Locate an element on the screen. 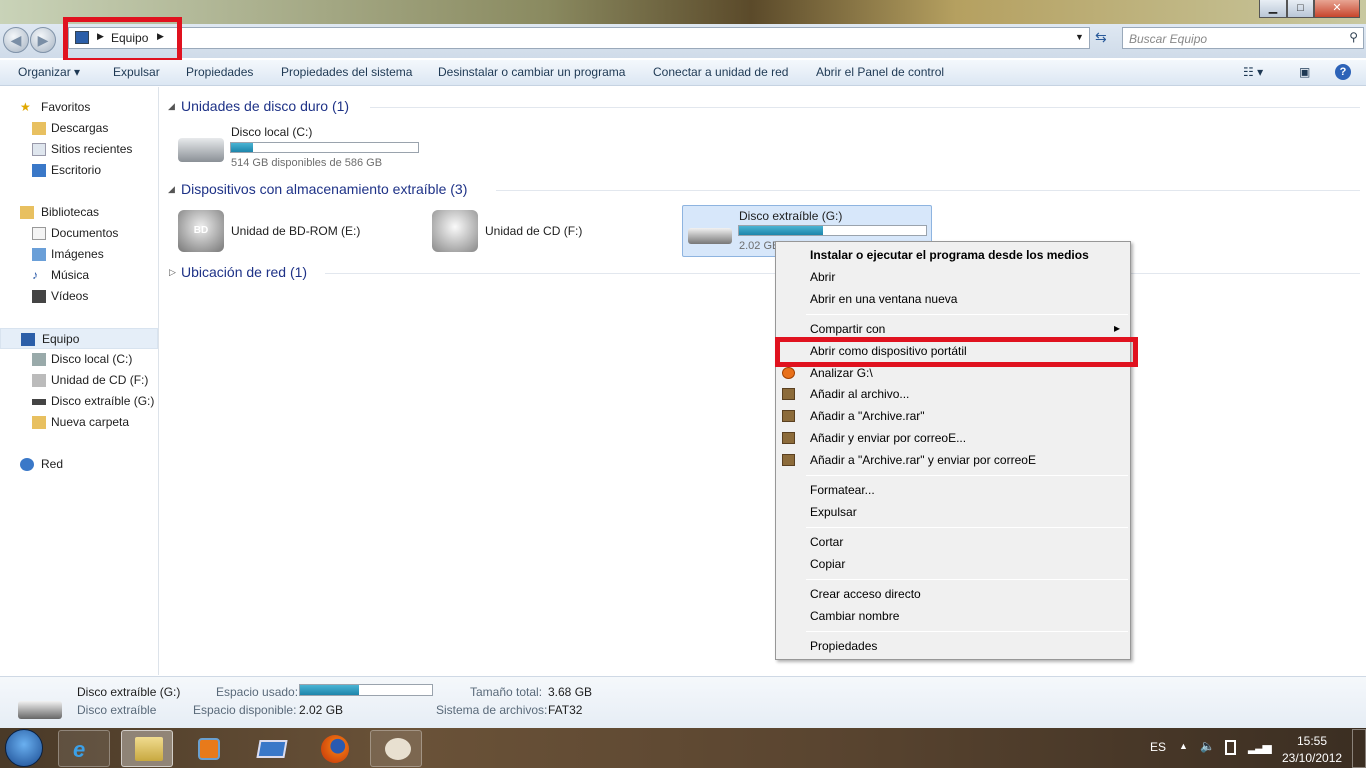  start-button is located at coordinates (24, 748).